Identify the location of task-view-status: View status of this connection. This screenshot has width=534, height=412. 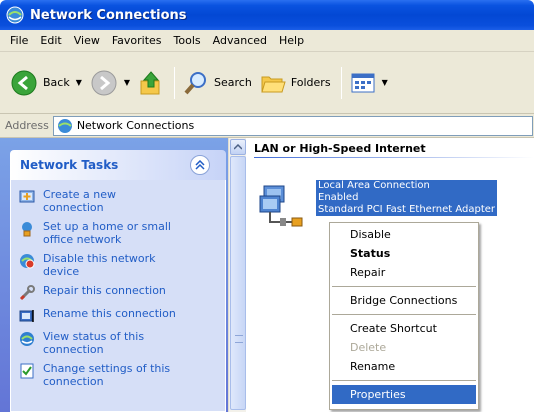
(119, 343).